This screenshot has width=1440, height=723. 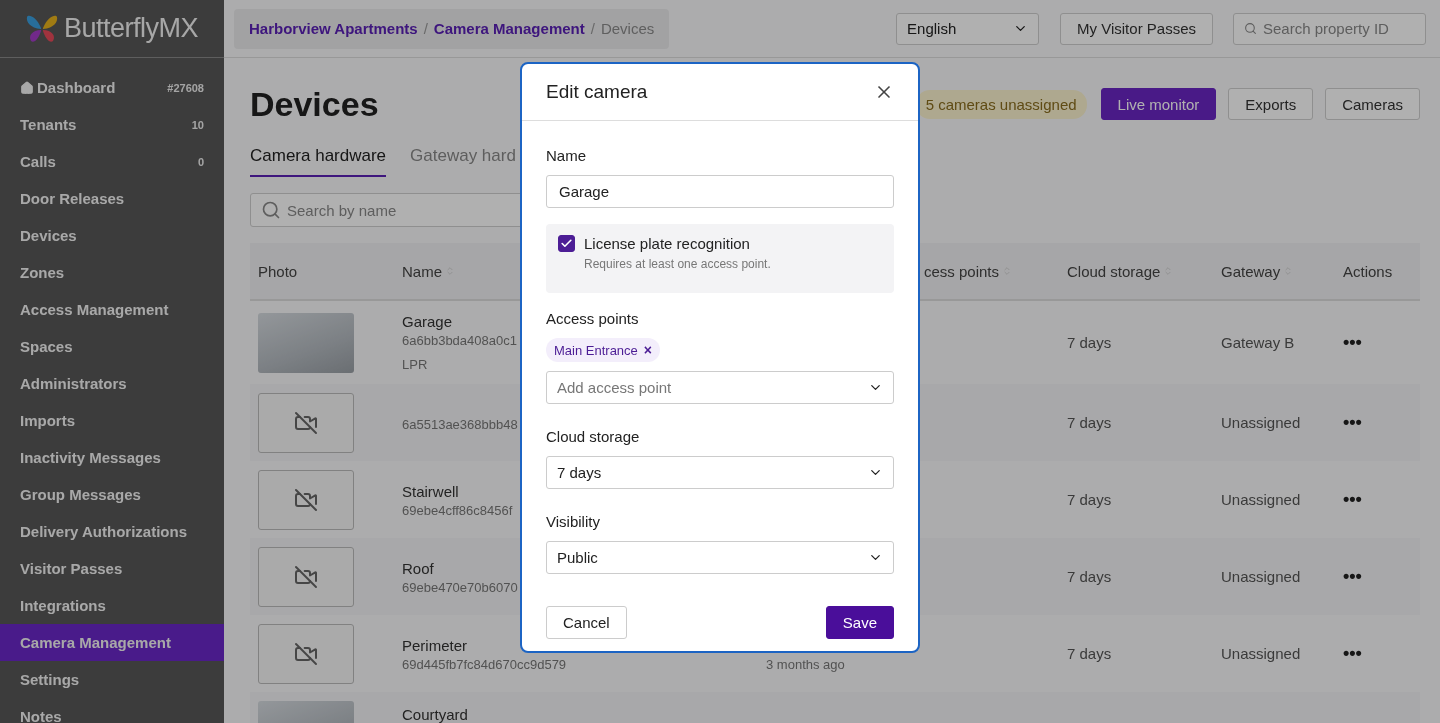 I want to click on camera-id: 6a5513ae368bbb48, so click(x=460, y=424).